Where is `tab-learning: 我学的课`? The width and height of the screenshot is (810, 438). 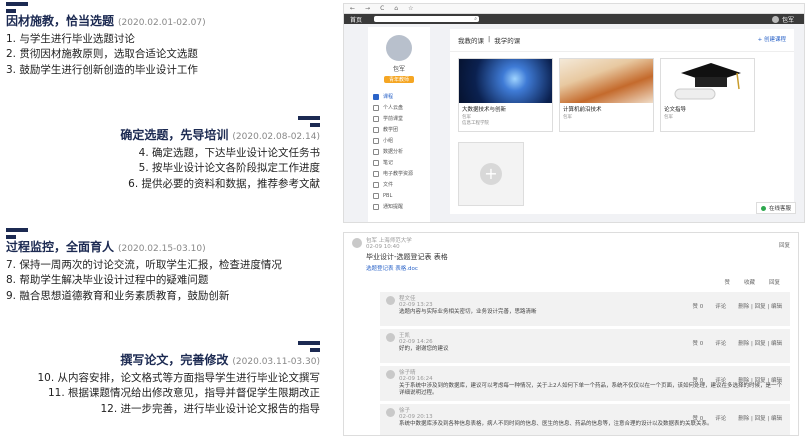 tab-learning: 我学的课 is located at coordinates (507, 40).